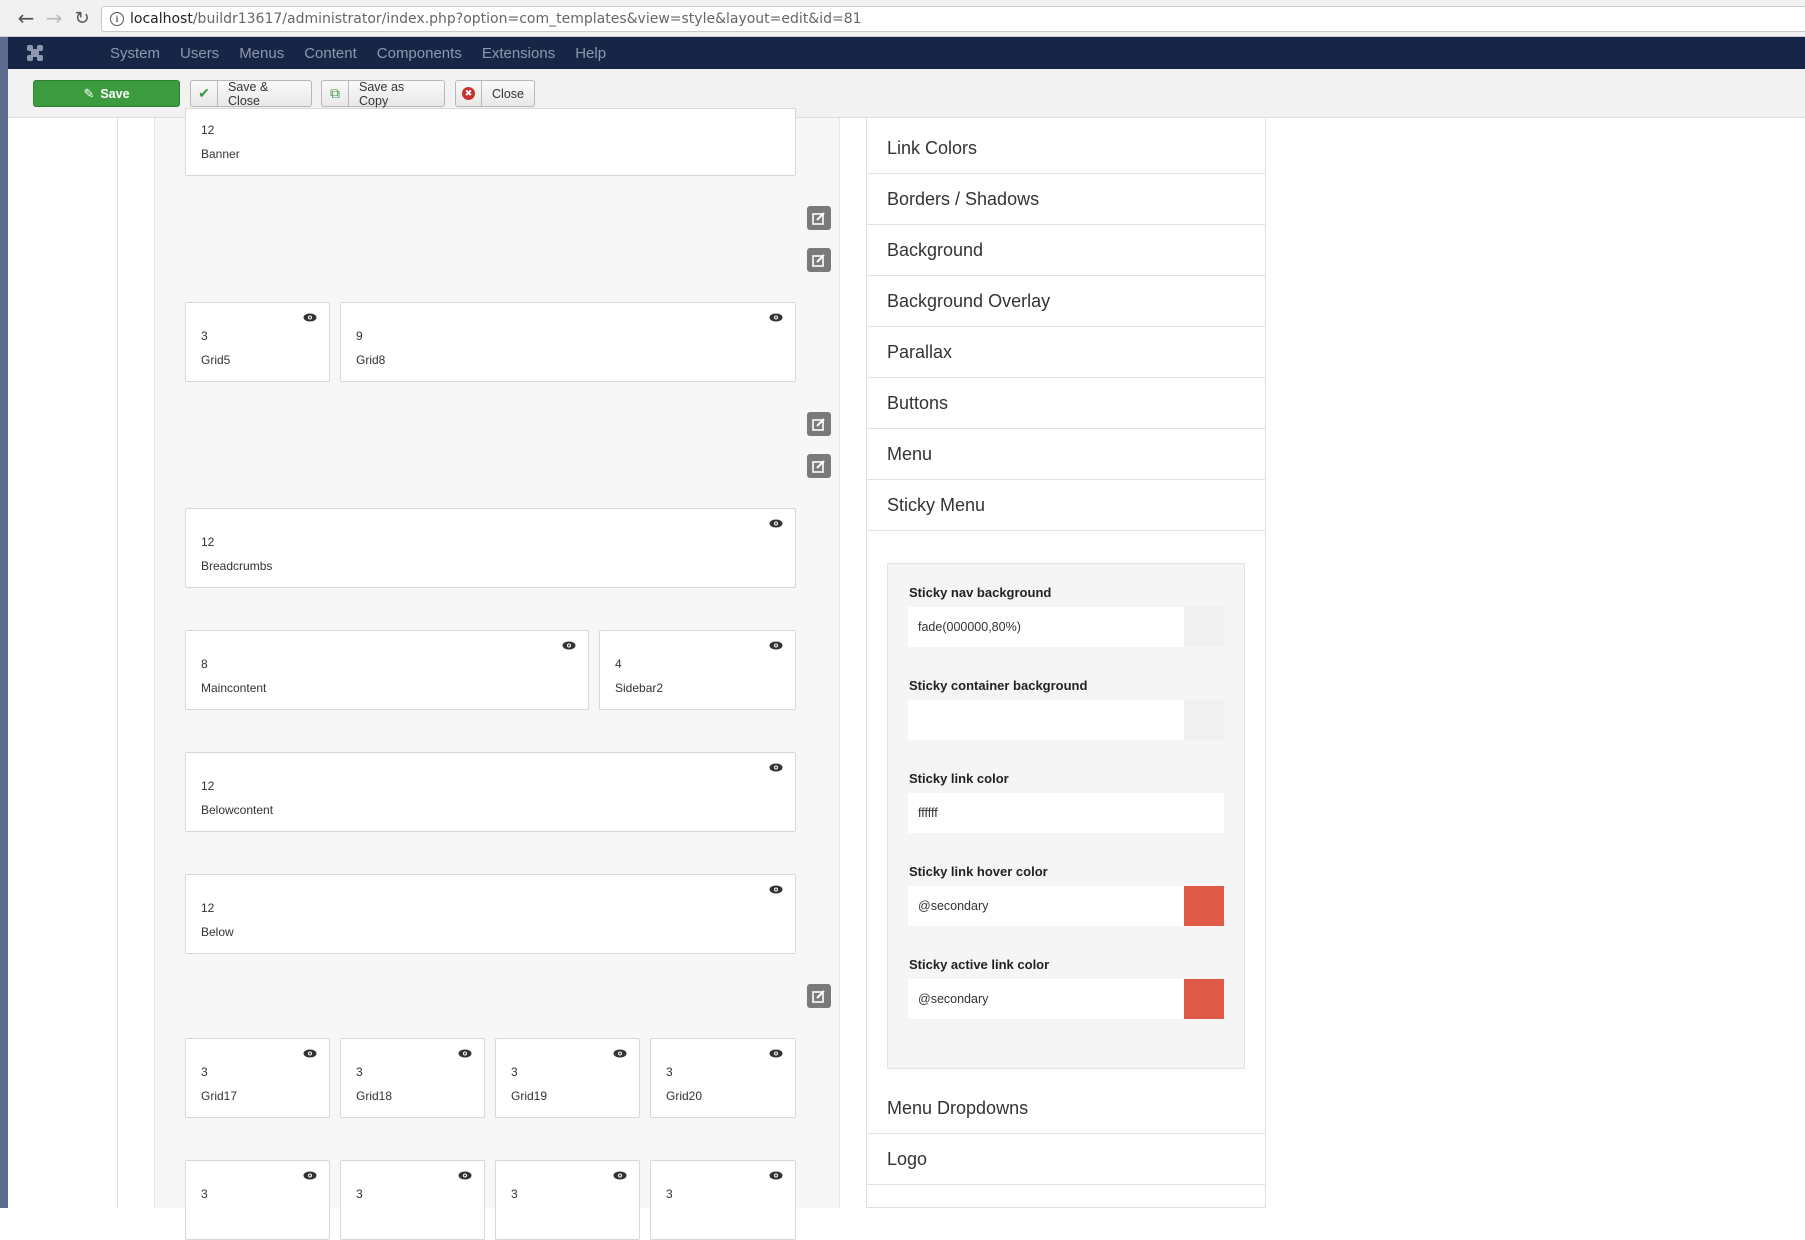 Image resolution: width=1805 pixels, height=1240 pixels. What do you see at coordinates (199, 53) in the screenshot?
I see `menu-users: Users` at bounding box center [199, 53].